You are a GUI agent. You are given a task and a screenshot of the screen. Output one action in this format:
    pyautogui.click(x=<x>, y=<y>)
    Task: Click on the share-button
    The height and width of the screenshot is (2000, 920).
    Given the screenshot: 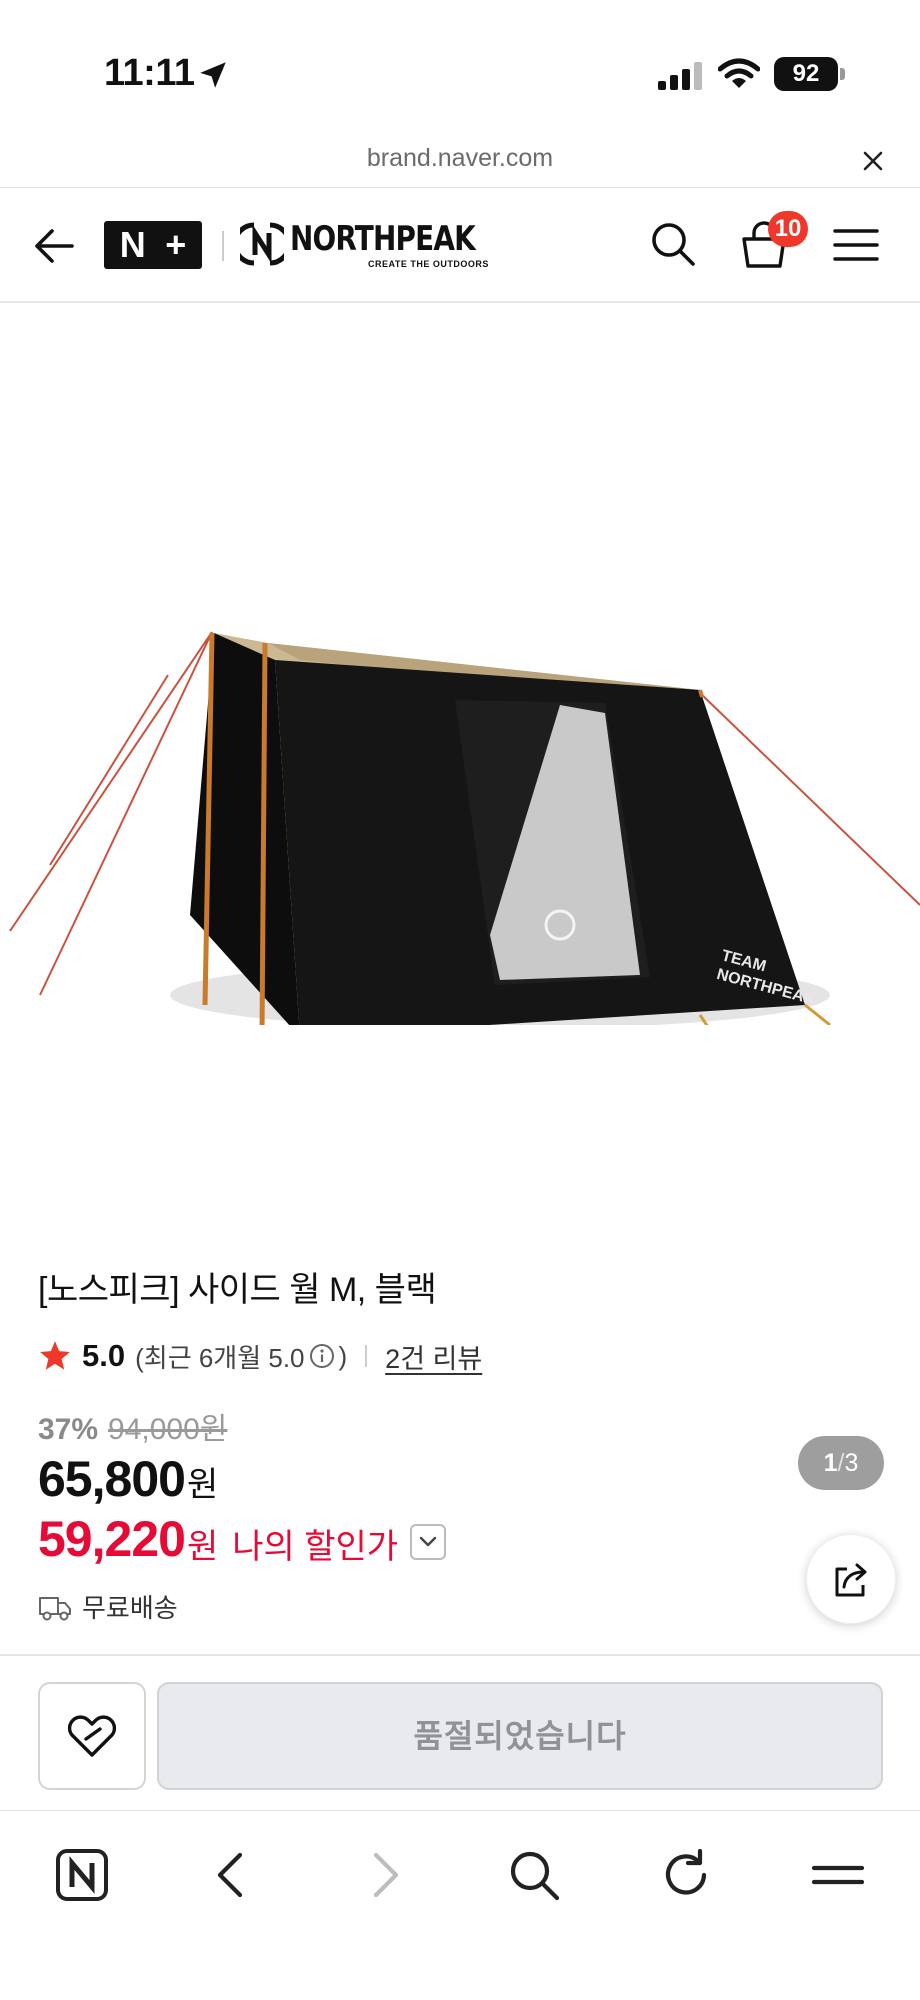 What is the action you would take?
    pyautogui.click(x=851, y=1579)
    